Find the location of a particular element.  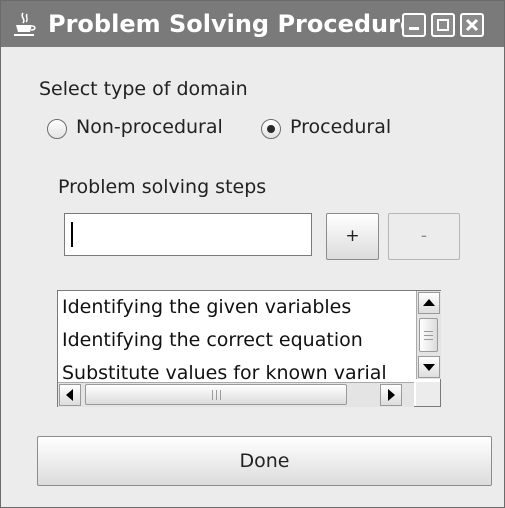

close-icon is located at coordinates (472, 25).